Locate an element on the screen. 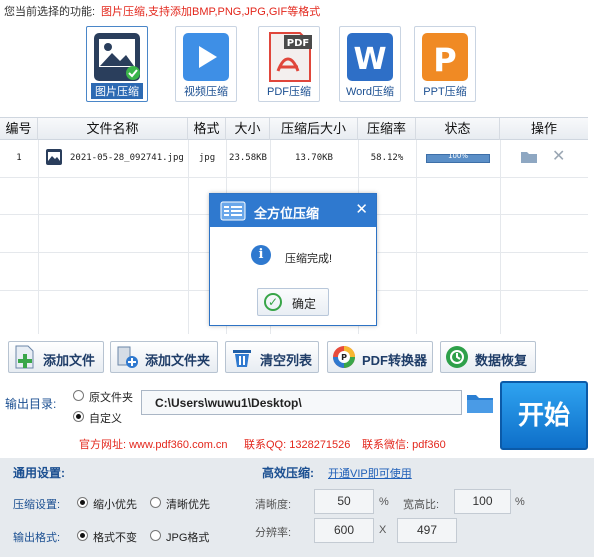 The width and height of the screenshot is (594, 557). add-file-button: 添加文件 is located at coordinates (56, 357).